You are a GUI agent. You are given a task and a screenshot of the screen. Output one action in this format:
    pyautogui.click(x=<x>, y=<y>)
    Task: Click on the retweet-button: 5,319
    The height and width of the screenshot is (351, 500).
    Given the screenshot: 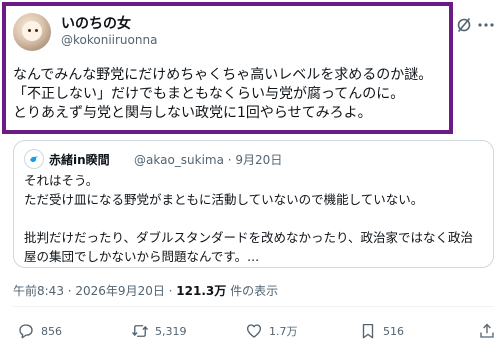 What is the action you would take?
    pyautogui.click(x=159, y=331)
    